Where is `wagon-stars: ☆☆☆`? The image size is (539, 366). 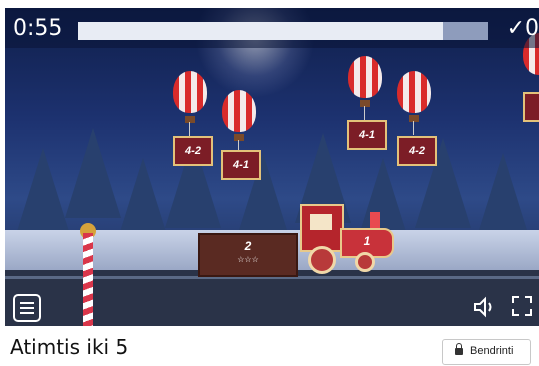
wagon-stars: ☆☆☆ is located at coordinates (248, 259).